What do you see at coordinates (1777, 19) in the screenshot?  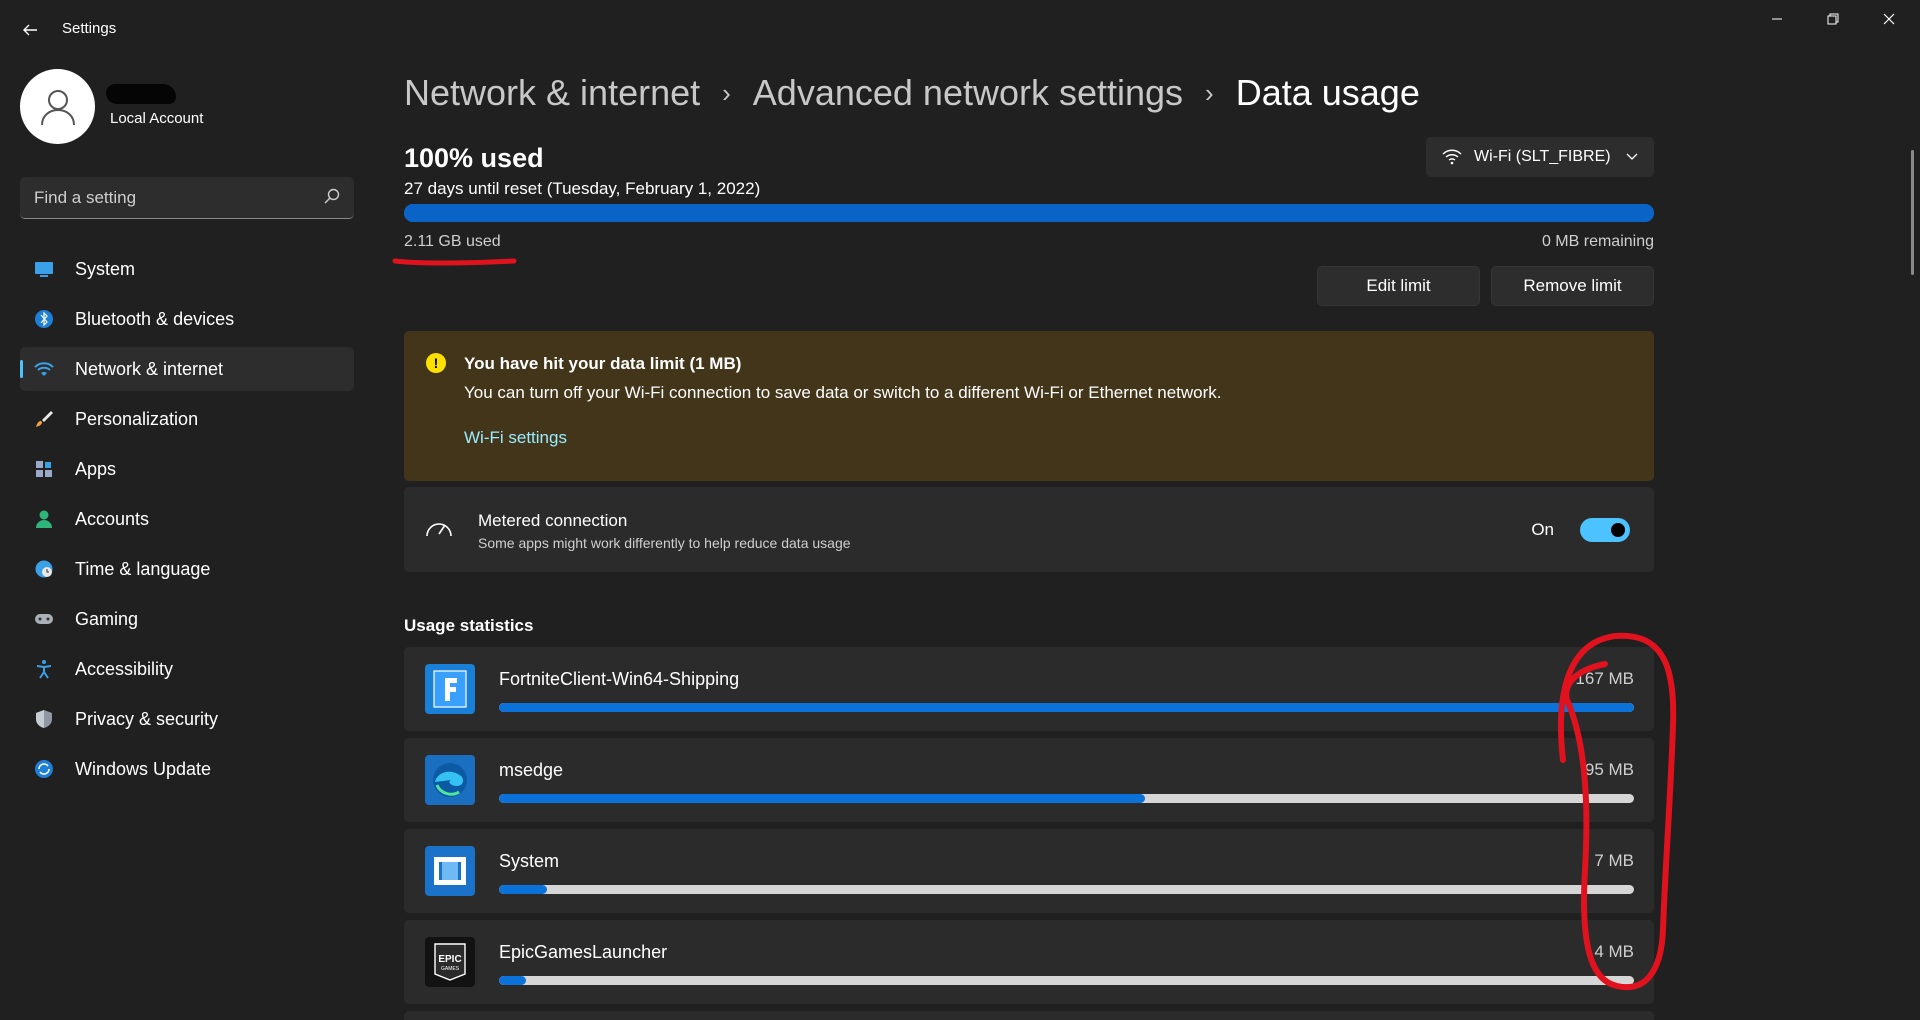 I see `minimize-button` at bounding box center [1777, 19].